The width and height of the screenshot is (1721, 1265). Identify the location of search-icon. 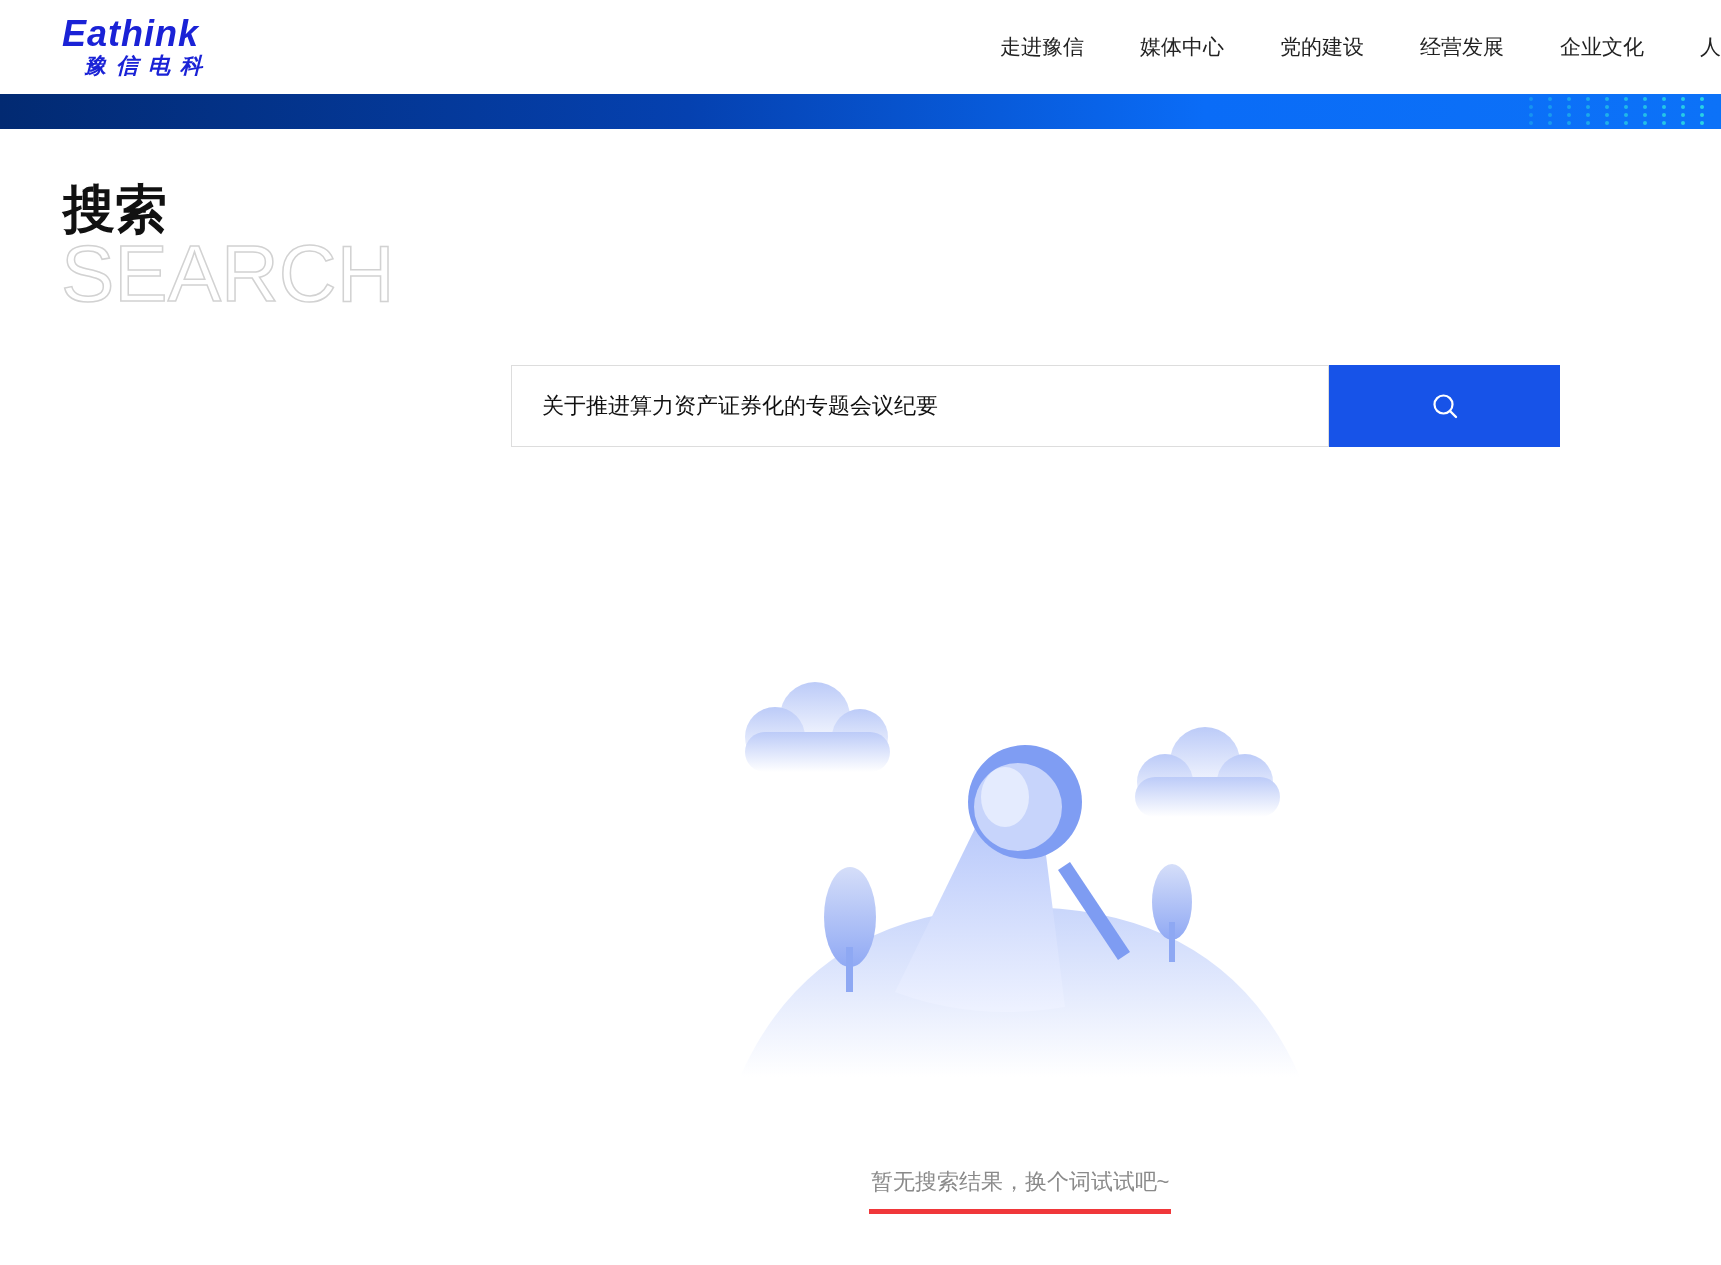
(1444, 406).